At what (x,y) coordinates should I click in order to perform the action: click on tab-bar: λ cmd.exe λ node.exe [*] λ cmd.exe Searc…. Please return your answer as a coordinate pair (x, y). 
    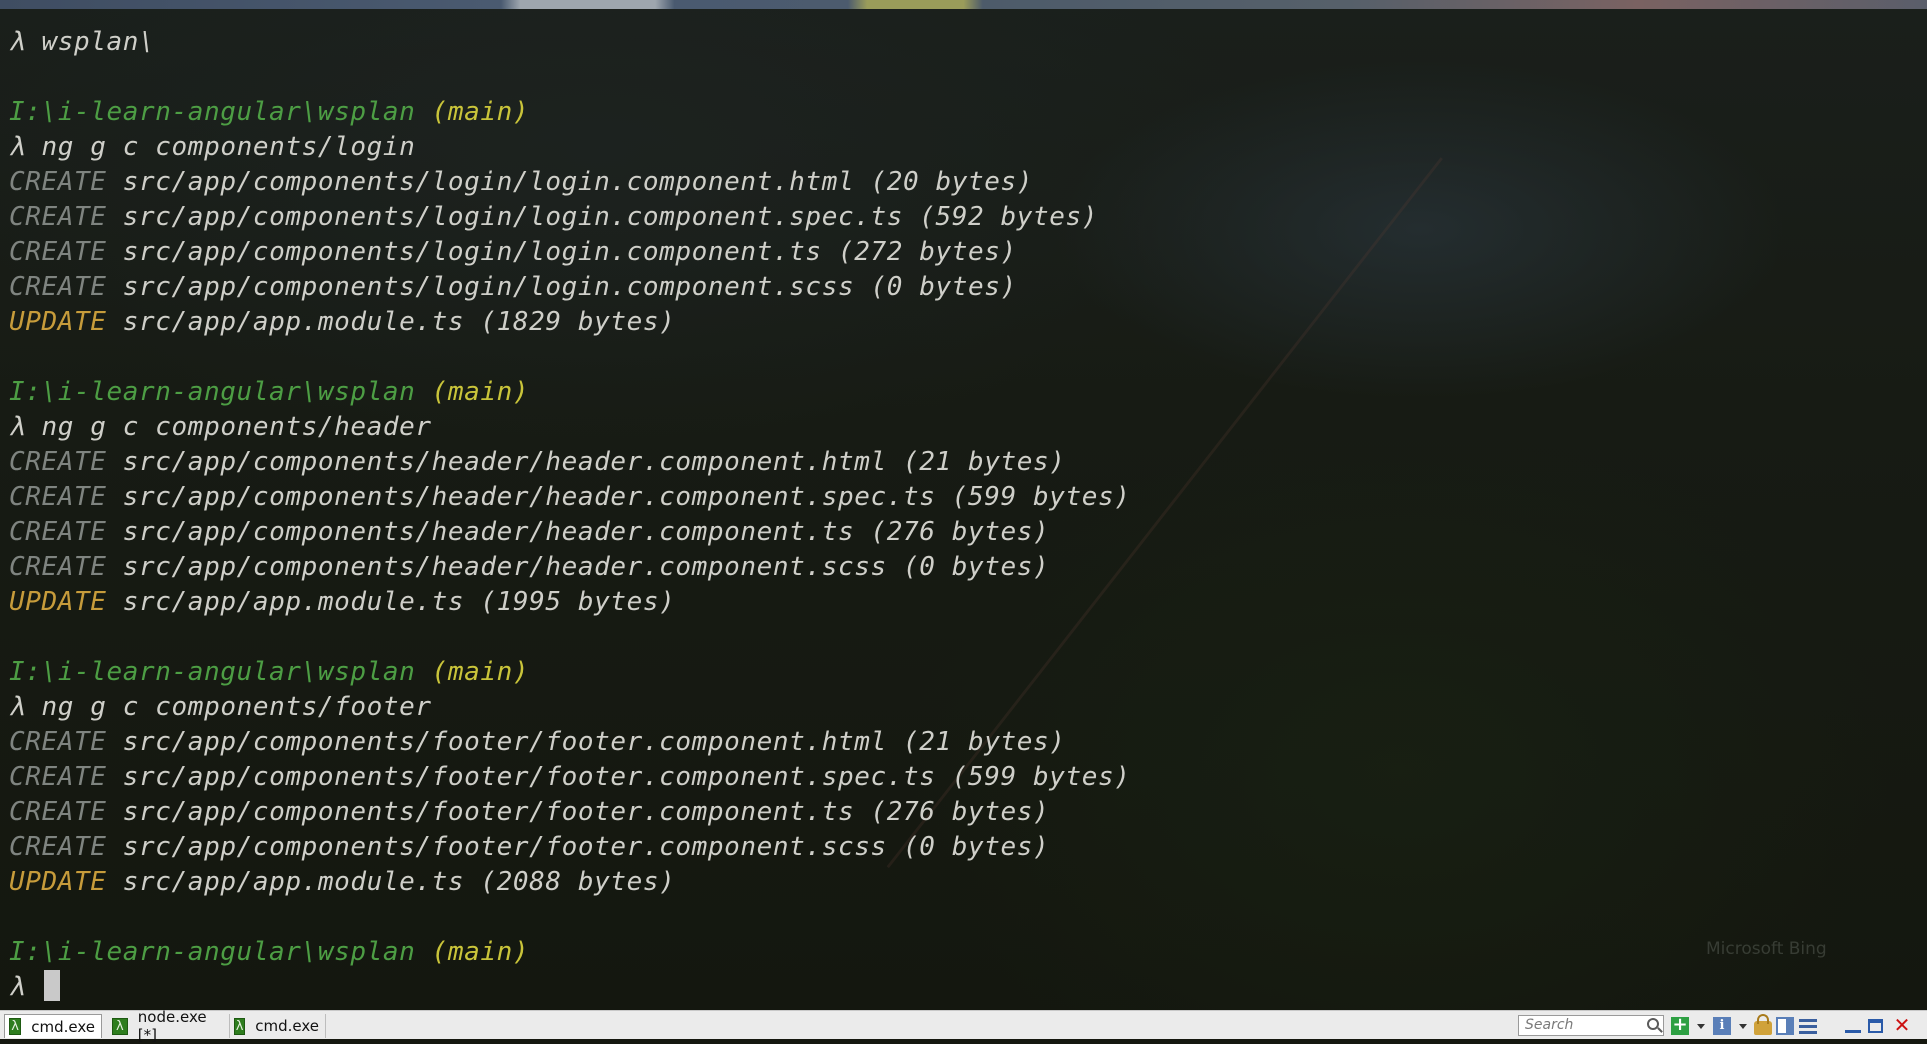
    Looking at the image, I should click on (963, 1026).